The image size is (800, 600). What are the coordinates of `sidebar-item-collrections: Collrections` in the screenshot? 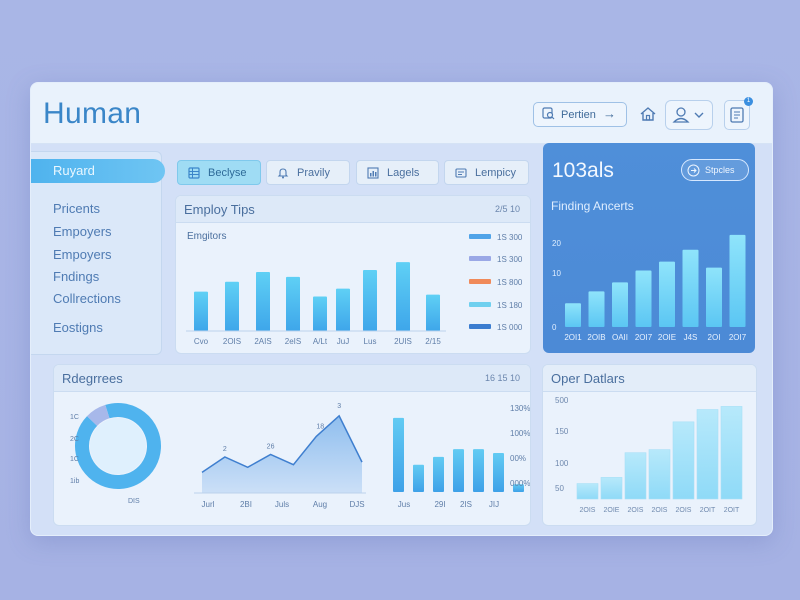 It's located at (87, 298).